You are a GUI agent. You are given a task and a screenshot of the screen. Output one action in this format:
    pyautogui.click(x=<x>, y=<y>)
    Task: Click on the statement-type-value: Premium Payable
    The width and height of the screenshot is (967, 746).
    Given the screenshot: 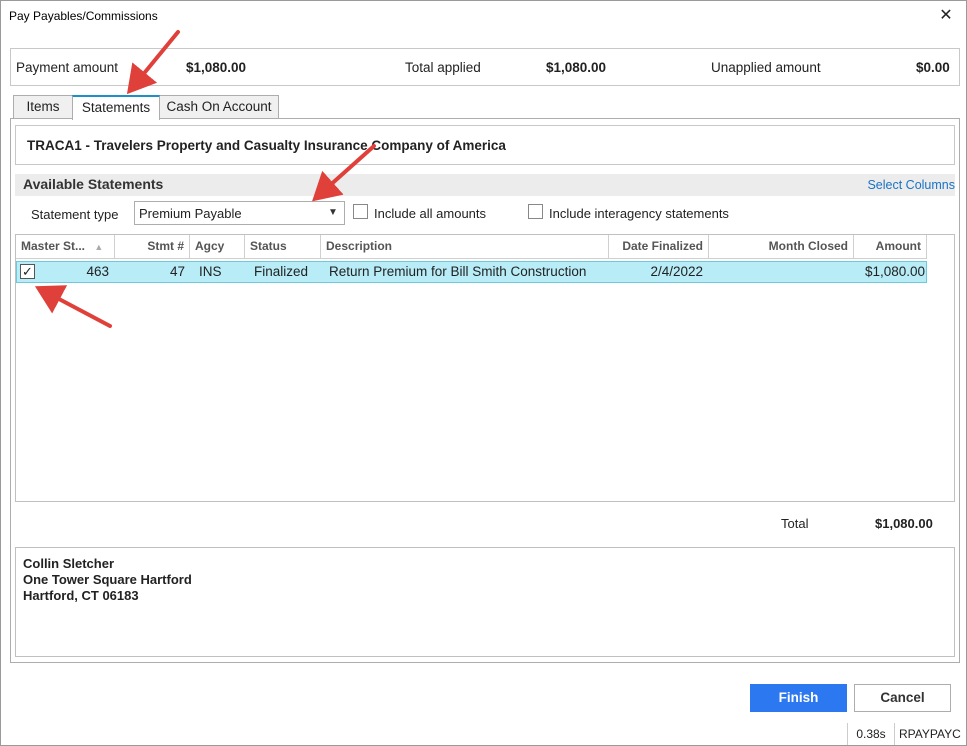 What is the action you would take?
    pyautogui.click(x=190, y=213)
    